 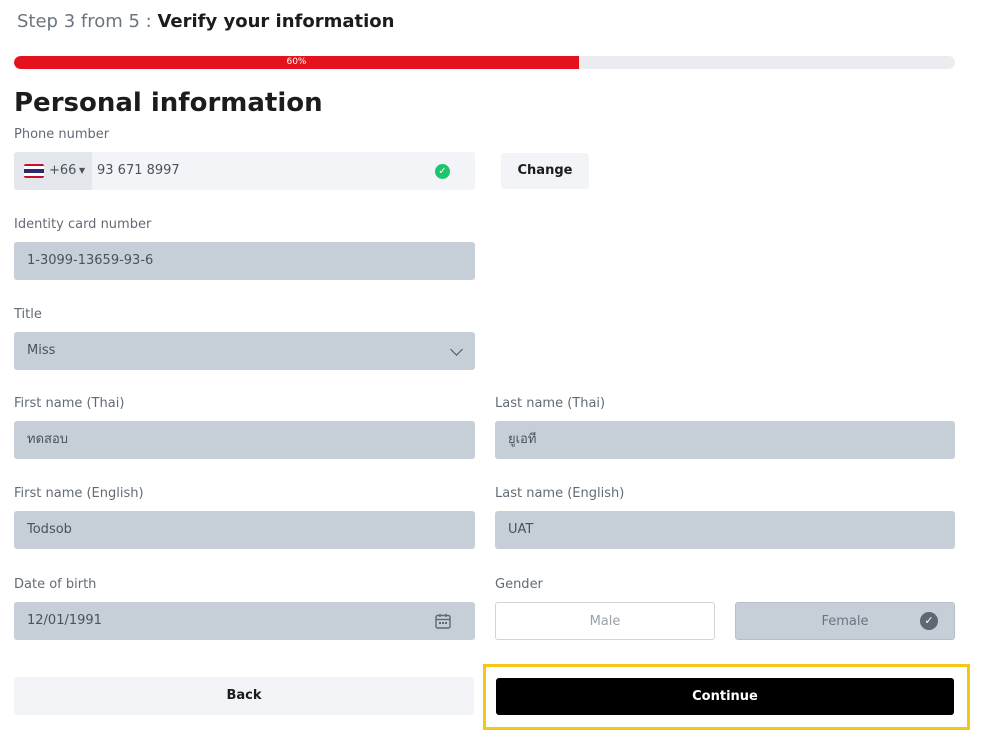 I want to click on gender-female-option: Female ✓, so click(x=845, y=621).